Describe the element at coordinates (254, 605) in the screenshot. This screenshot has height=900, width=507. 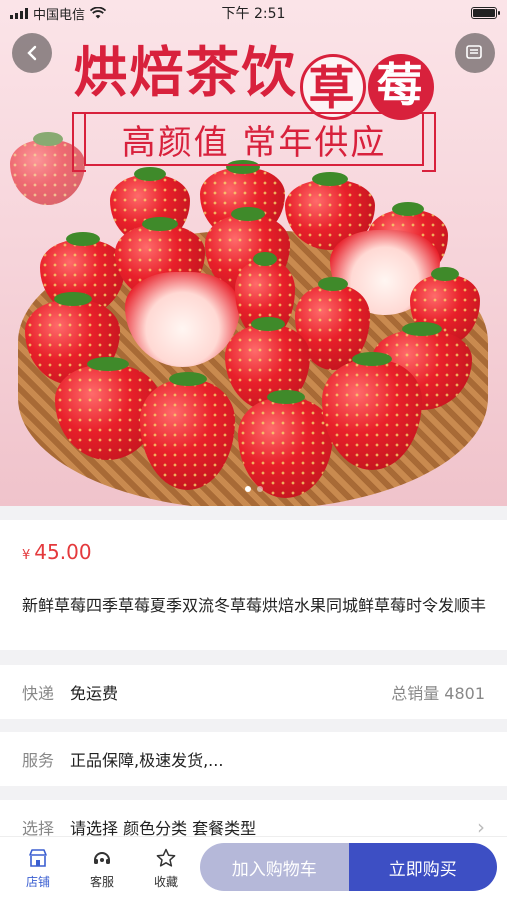
I see `product-title: 新鲜草莓四季草莓夏季双流冬草莓烘焙水果同城鲜草莓时令发顺丰` at that location.